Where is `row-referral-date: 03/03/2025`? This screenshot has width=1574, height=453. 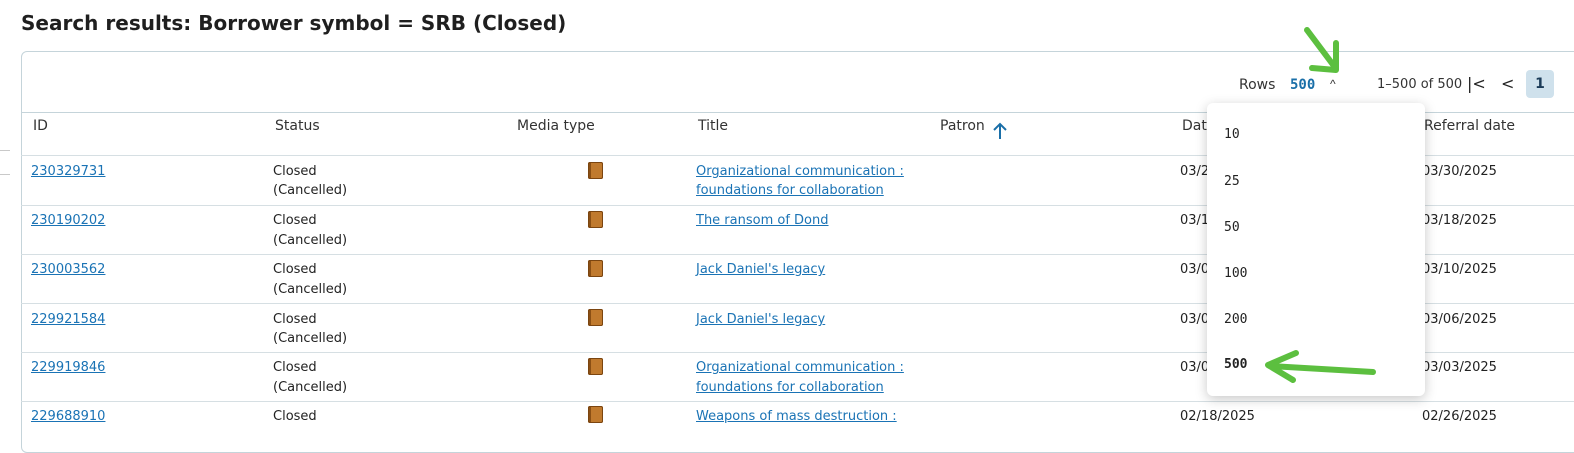 row-referral-date: 03/03/2025 is located at coordinates (1459, 367).